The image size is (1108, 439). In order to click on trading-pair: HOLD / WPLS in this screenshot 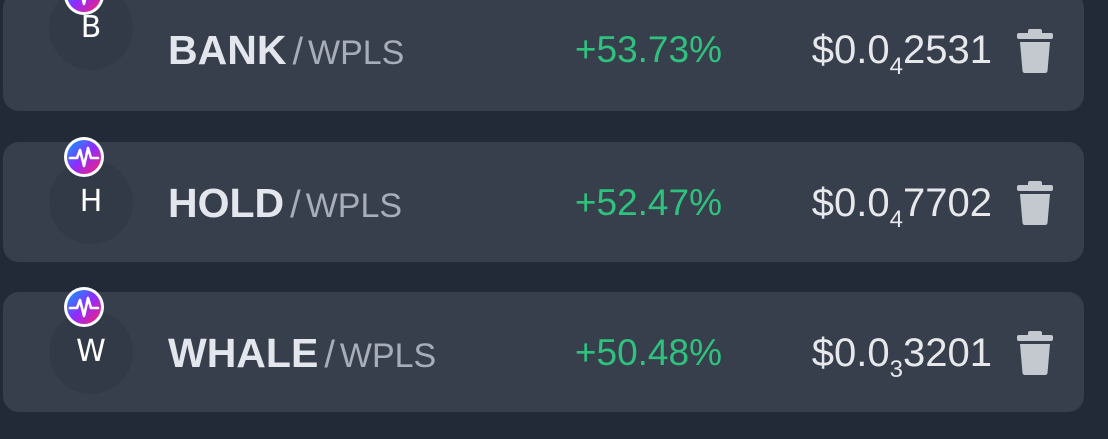, I will do `click(285, 207)`.